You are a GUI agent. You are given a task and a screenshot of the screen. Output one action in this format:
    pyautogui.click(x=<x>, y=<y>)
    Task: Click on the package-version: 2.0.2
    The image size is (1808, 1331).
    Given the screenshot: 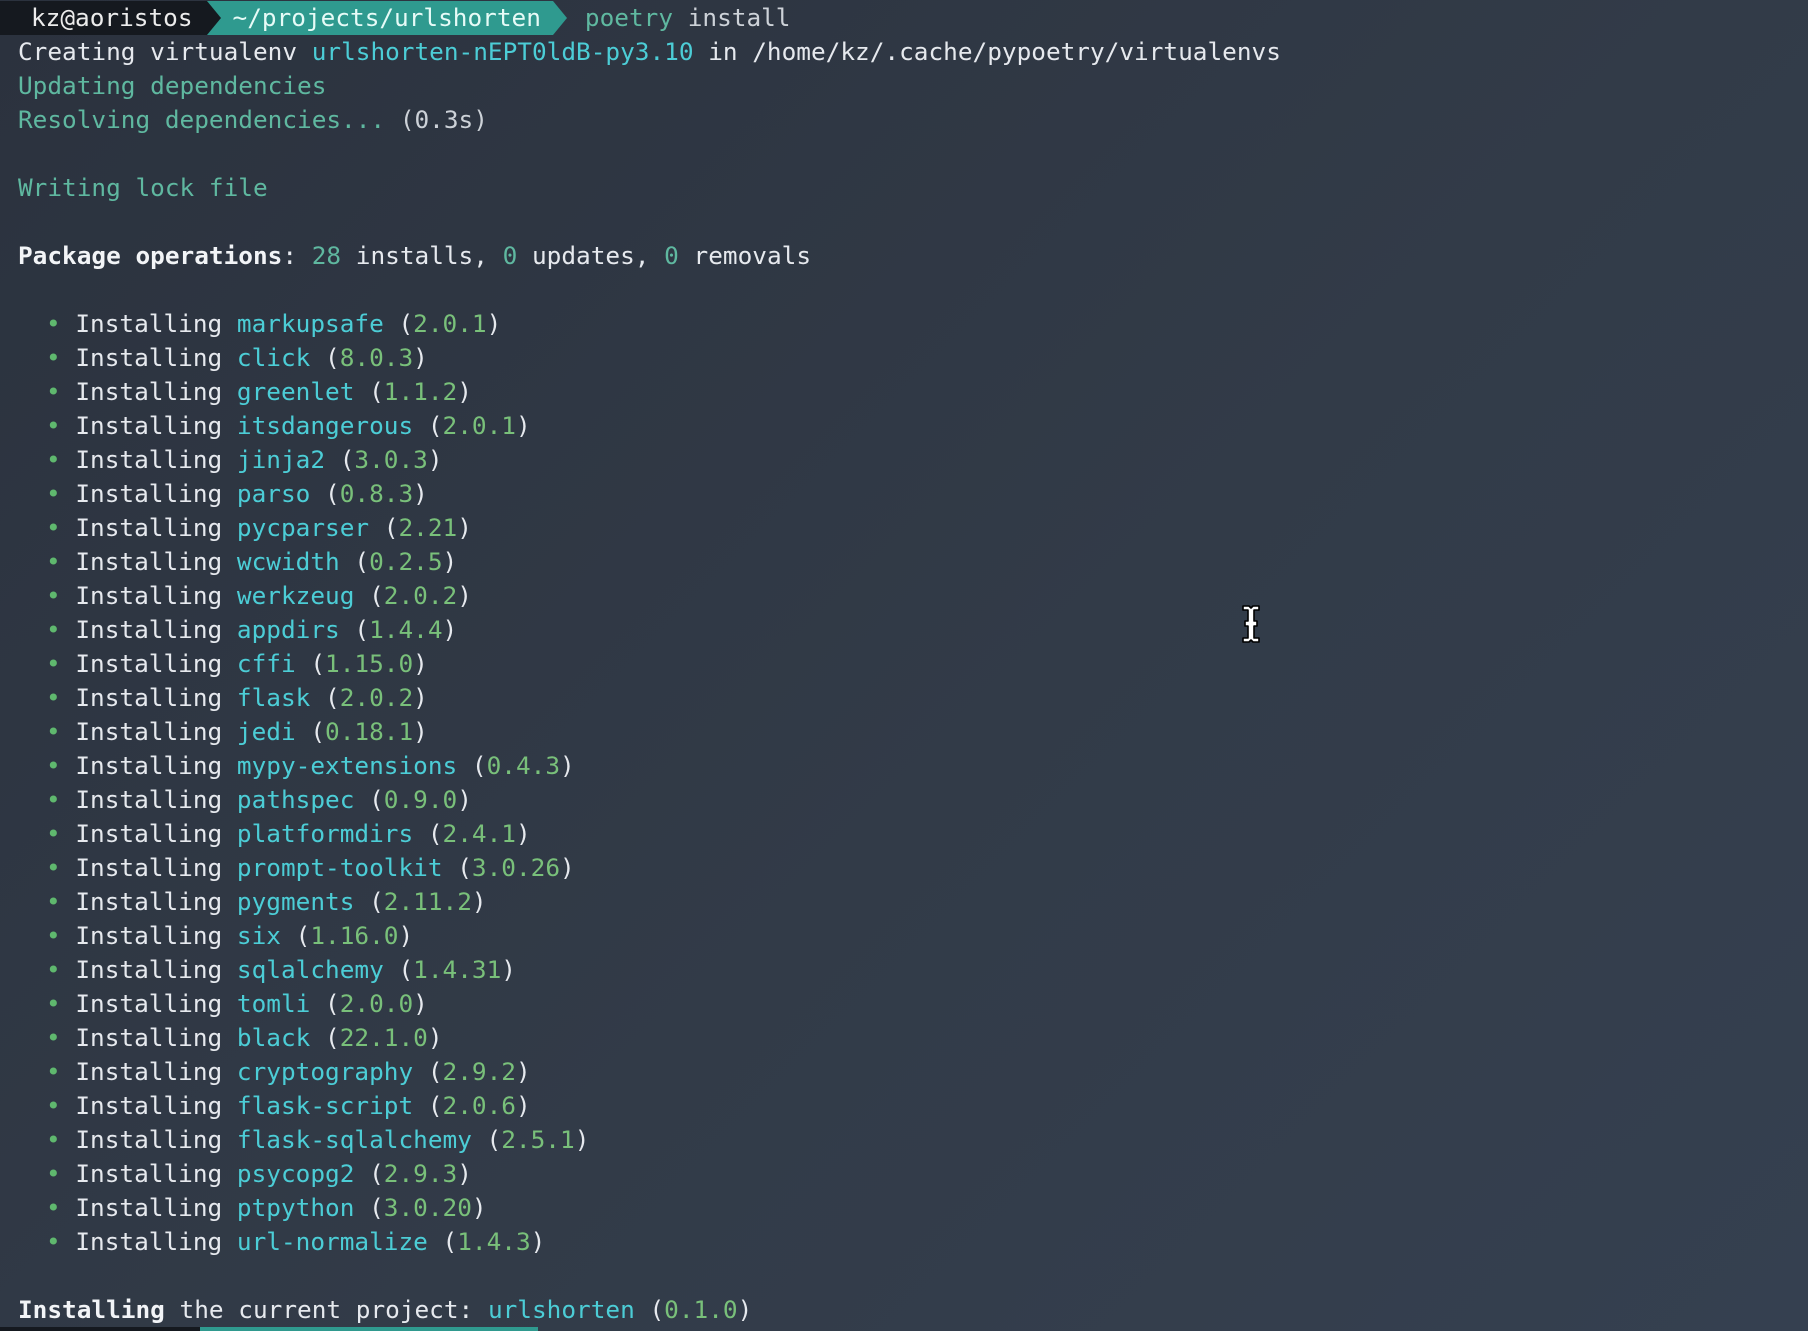 What is the action you would take?
    pyautogui.click(x=420, y=595)
    